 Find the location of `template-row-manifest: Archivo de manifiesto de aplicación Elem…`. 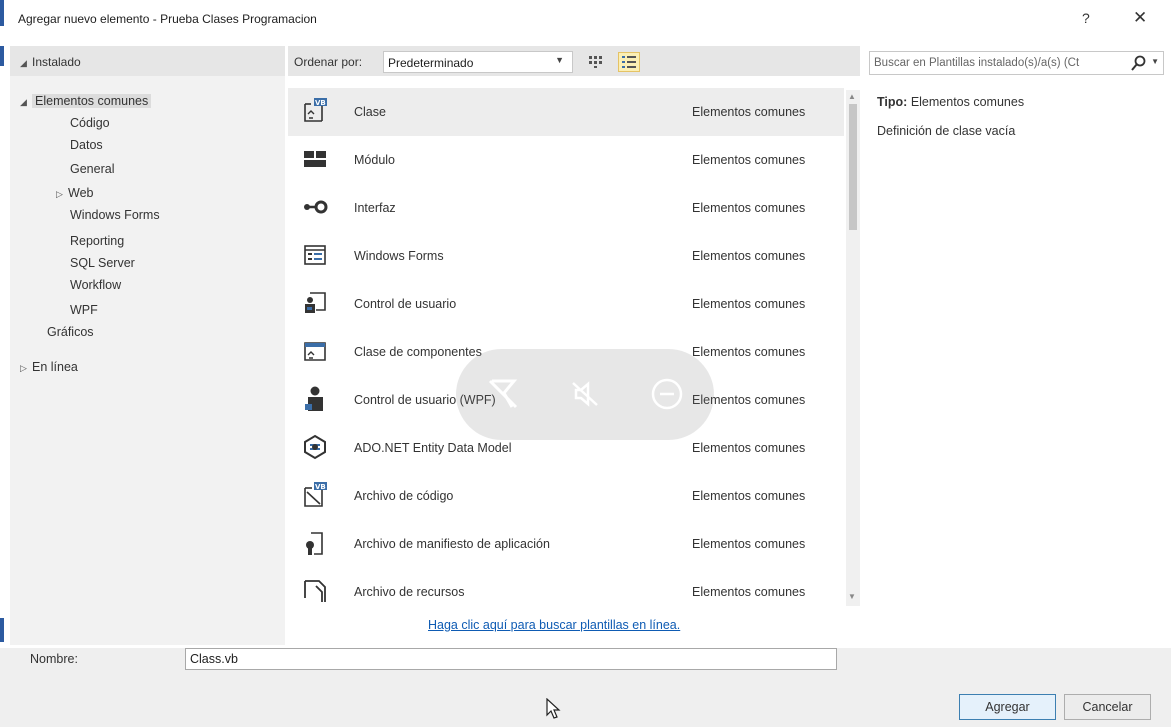

template-row-manifest: Archivo de manifiesto de aplicación Elem… is located at coordinates (566, 544).